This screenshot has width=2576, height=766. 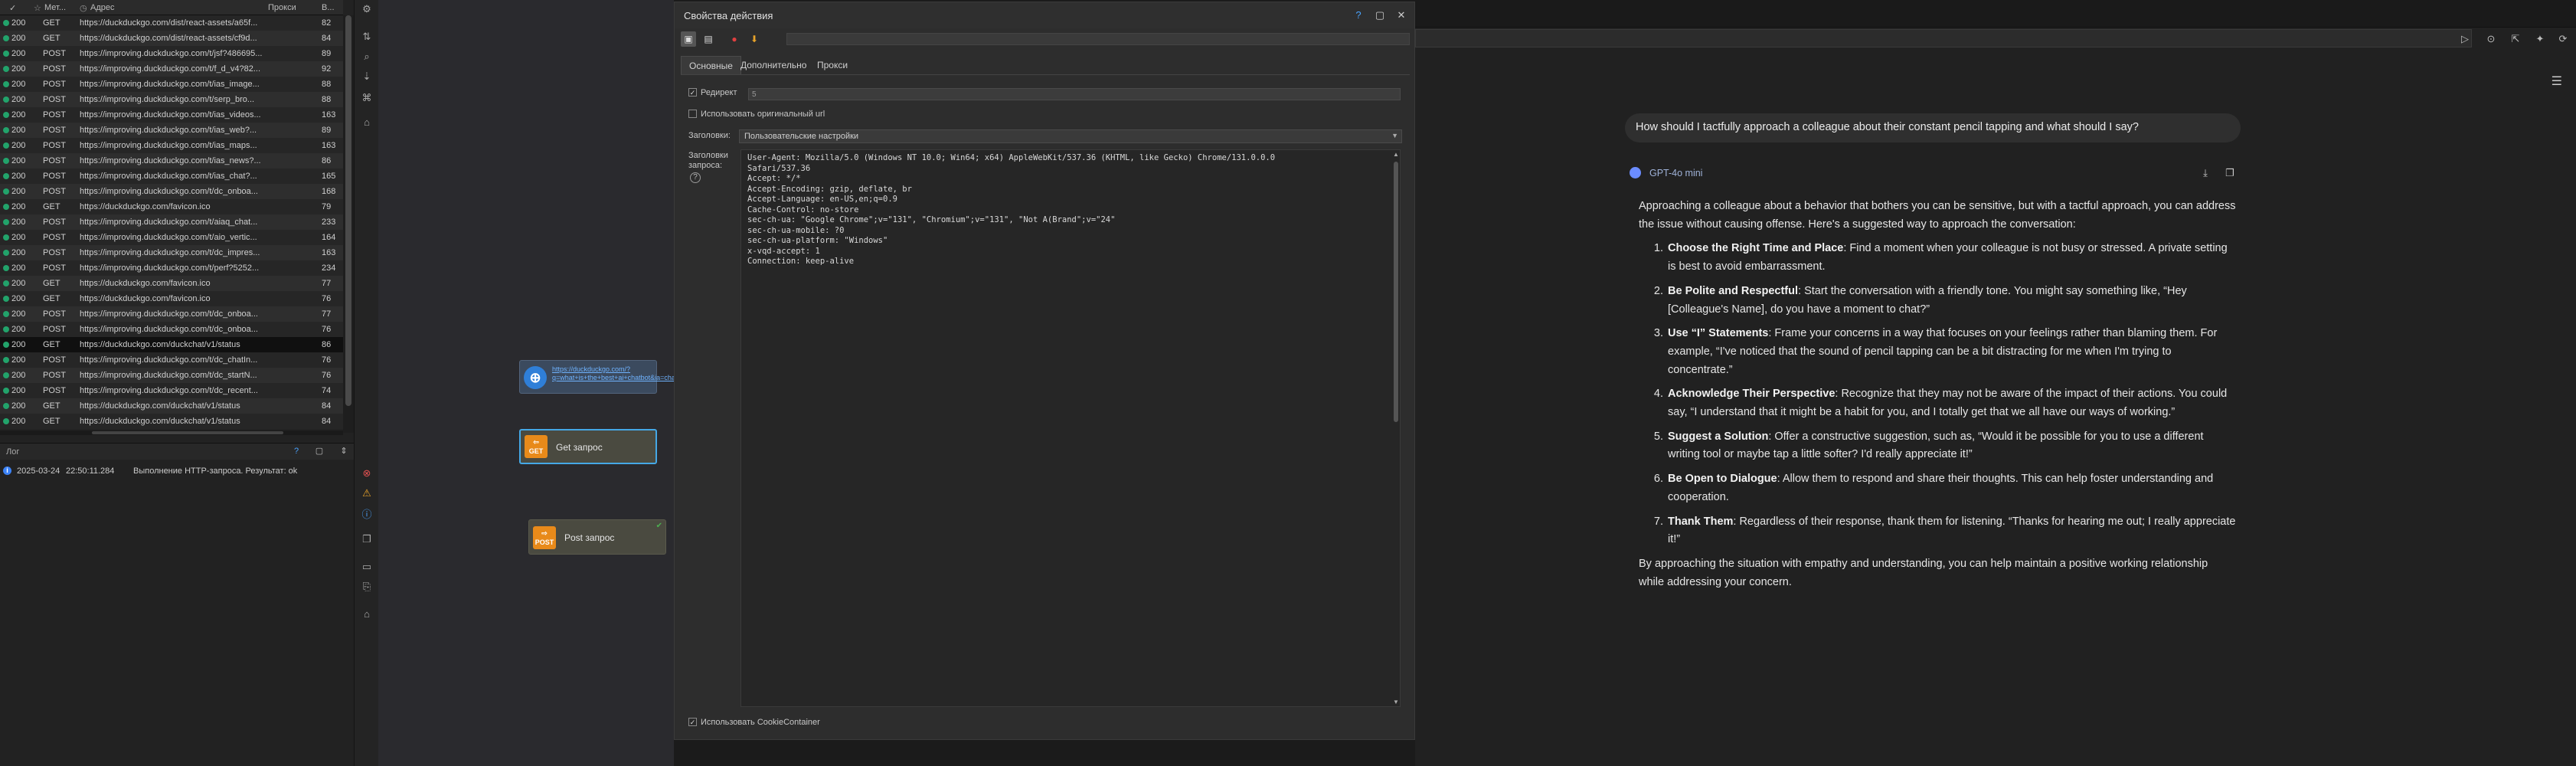 What do you see at coordinates (367, 567) in the screenshot?
I see `clear-icon: ▭` at bounding box center [367, 567].